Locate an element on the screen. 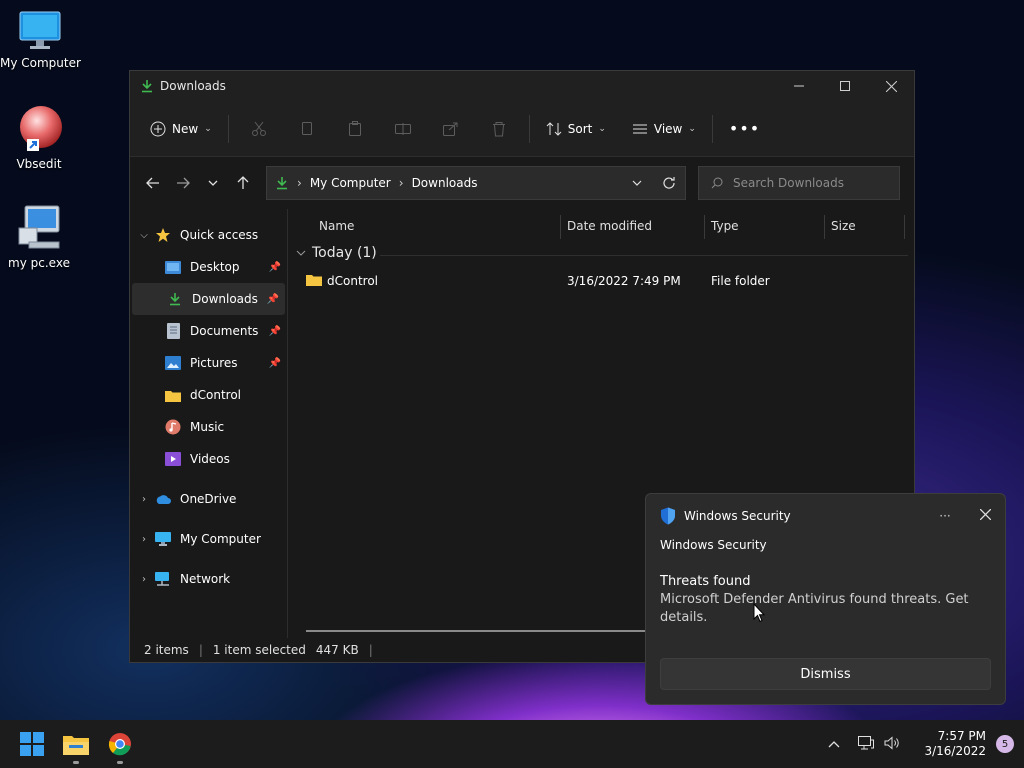  column-header-row: Name Date modified Type Size is located at coordinates (601, 224).